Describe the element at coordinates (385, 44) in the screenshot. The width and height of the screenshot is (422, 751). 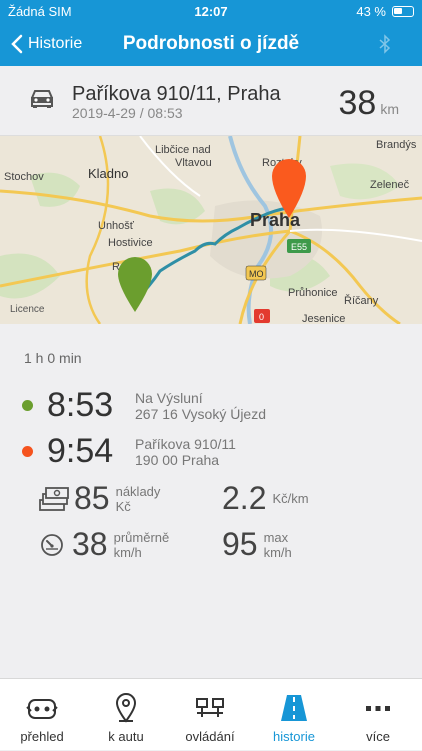
I see `bluetooth-icon` at that location.